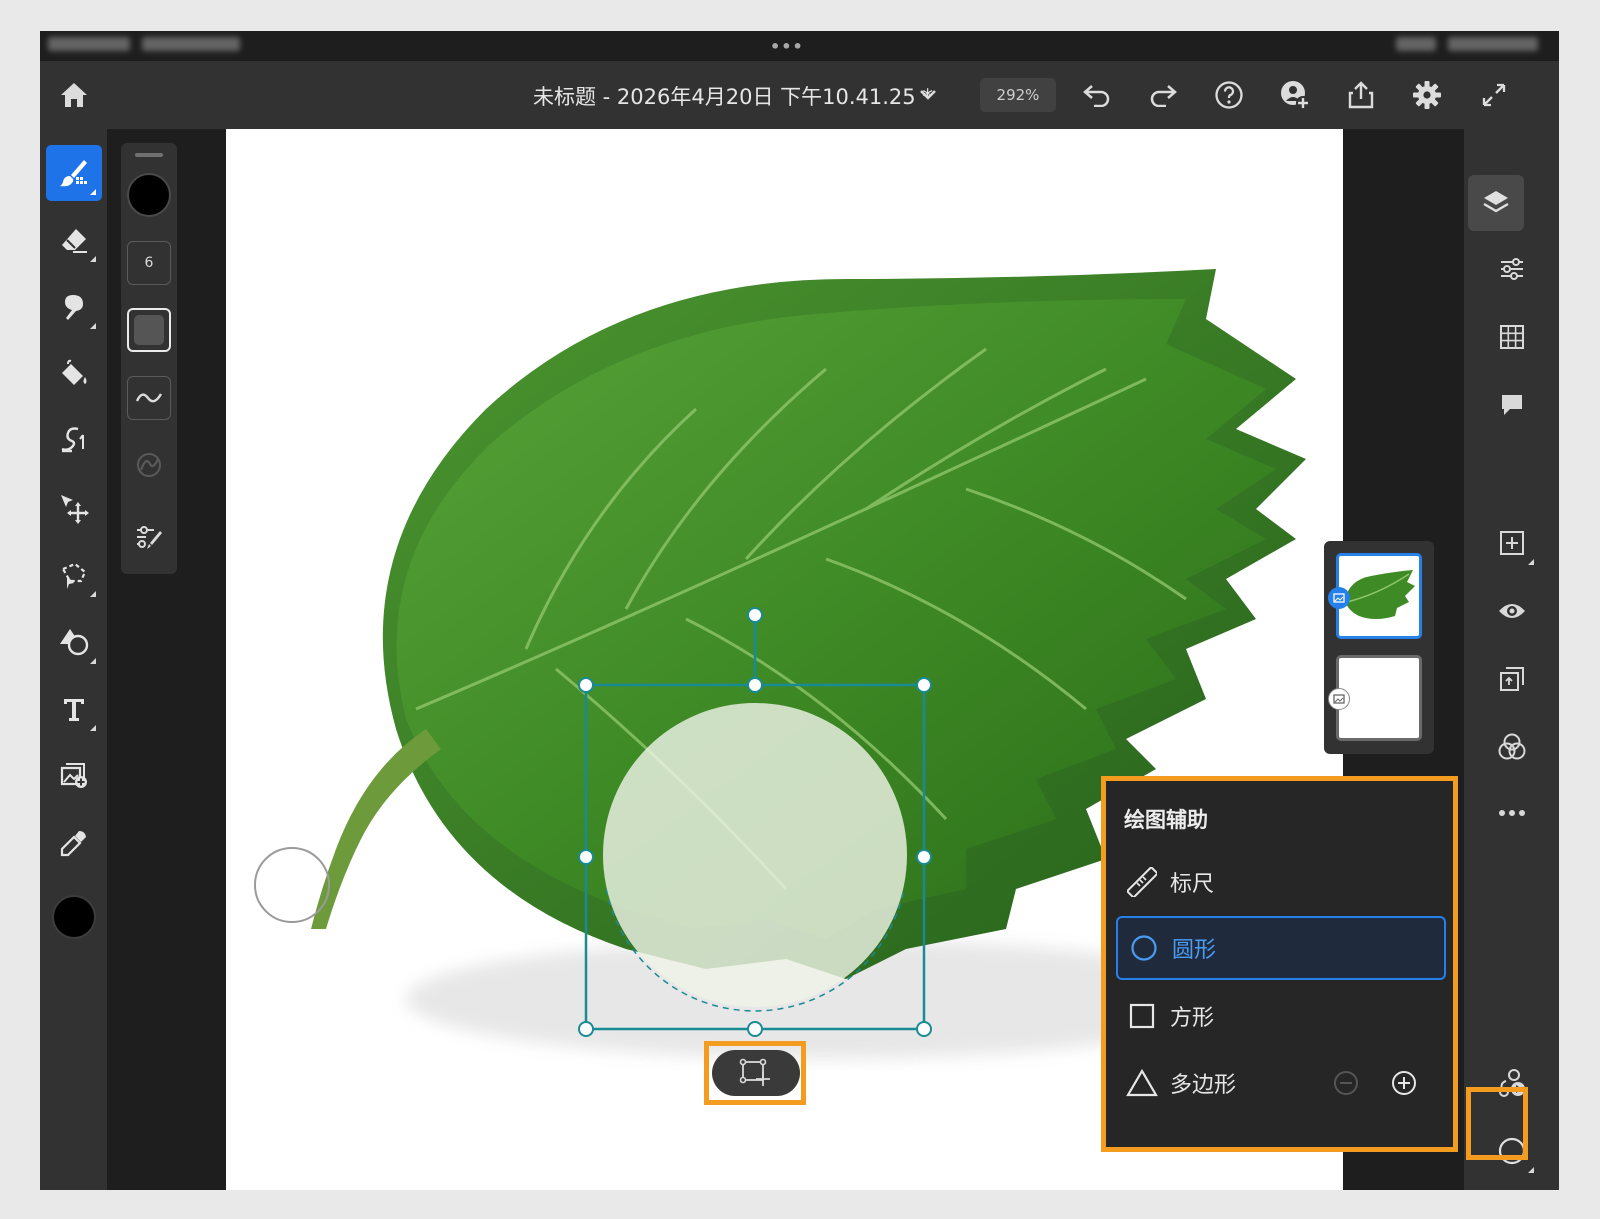  What do you see at coordinates (1194, 950) in the screenshot?
I see `aid-circle-label: 圆形` at bounding box center [1194, 950].